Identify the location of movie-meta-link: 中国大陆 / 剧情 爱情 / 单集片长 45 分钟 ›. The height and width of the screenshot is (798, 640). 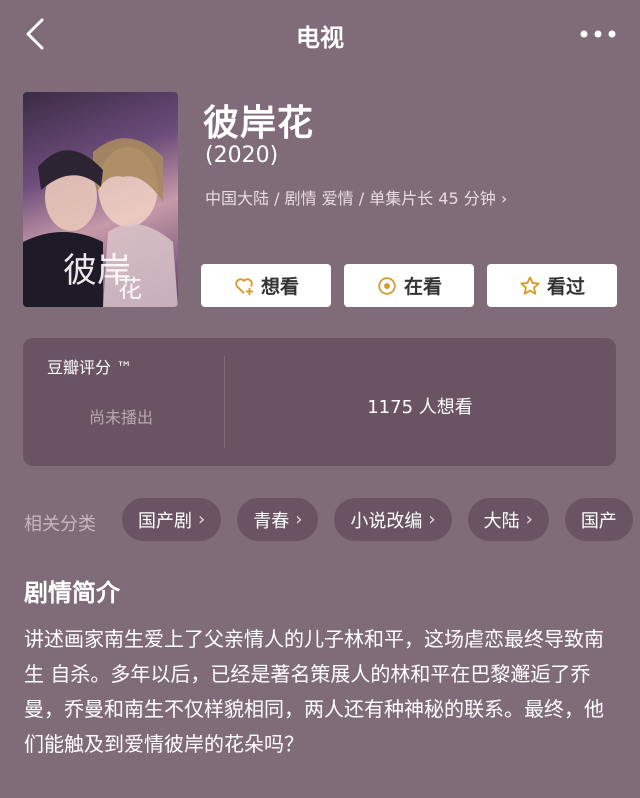
(356, 197).